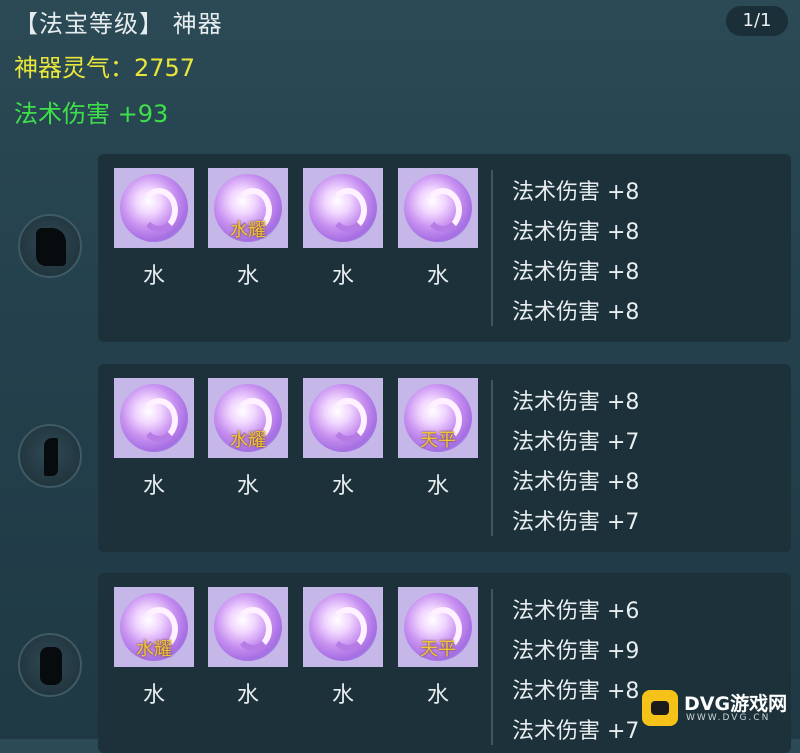  I want to click on watermark-logo: DVG游戏网 WWW.DVG.CN, so click(717, 708).